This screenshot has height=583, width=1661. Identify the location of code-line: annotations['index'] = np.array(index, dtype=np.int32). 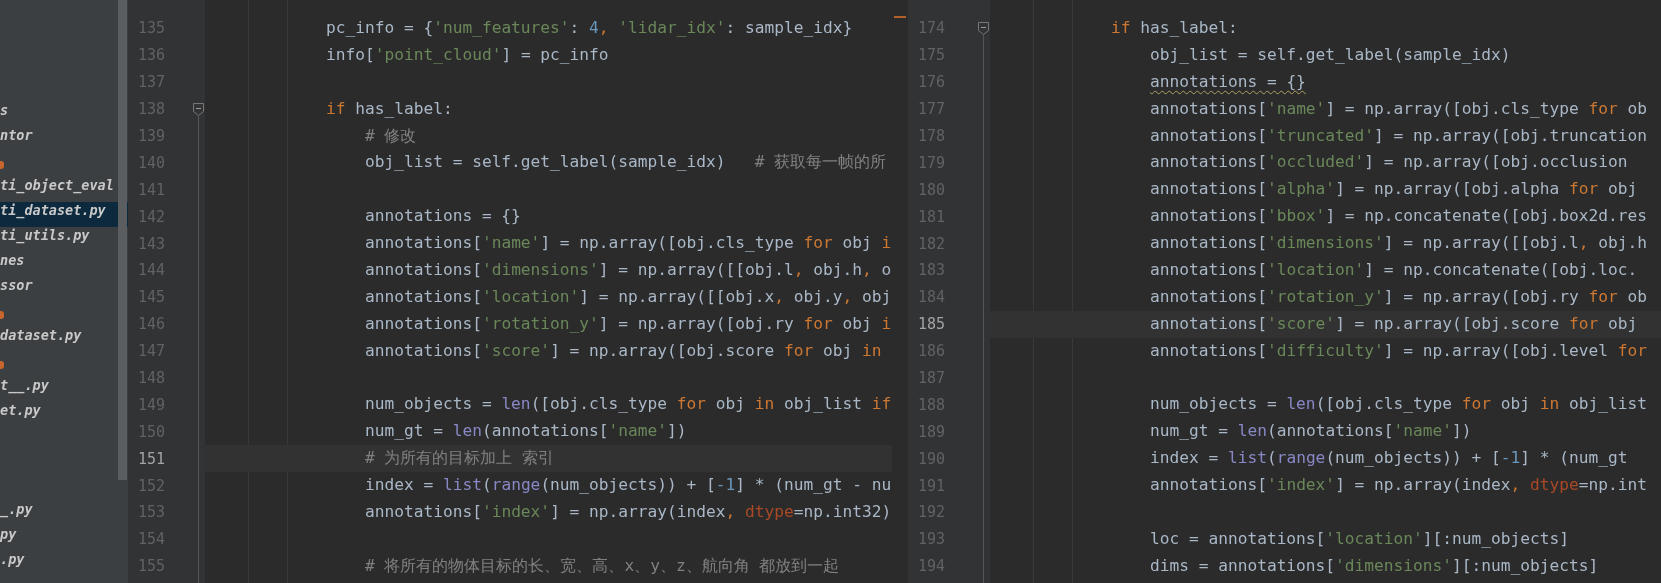
(627, 512).